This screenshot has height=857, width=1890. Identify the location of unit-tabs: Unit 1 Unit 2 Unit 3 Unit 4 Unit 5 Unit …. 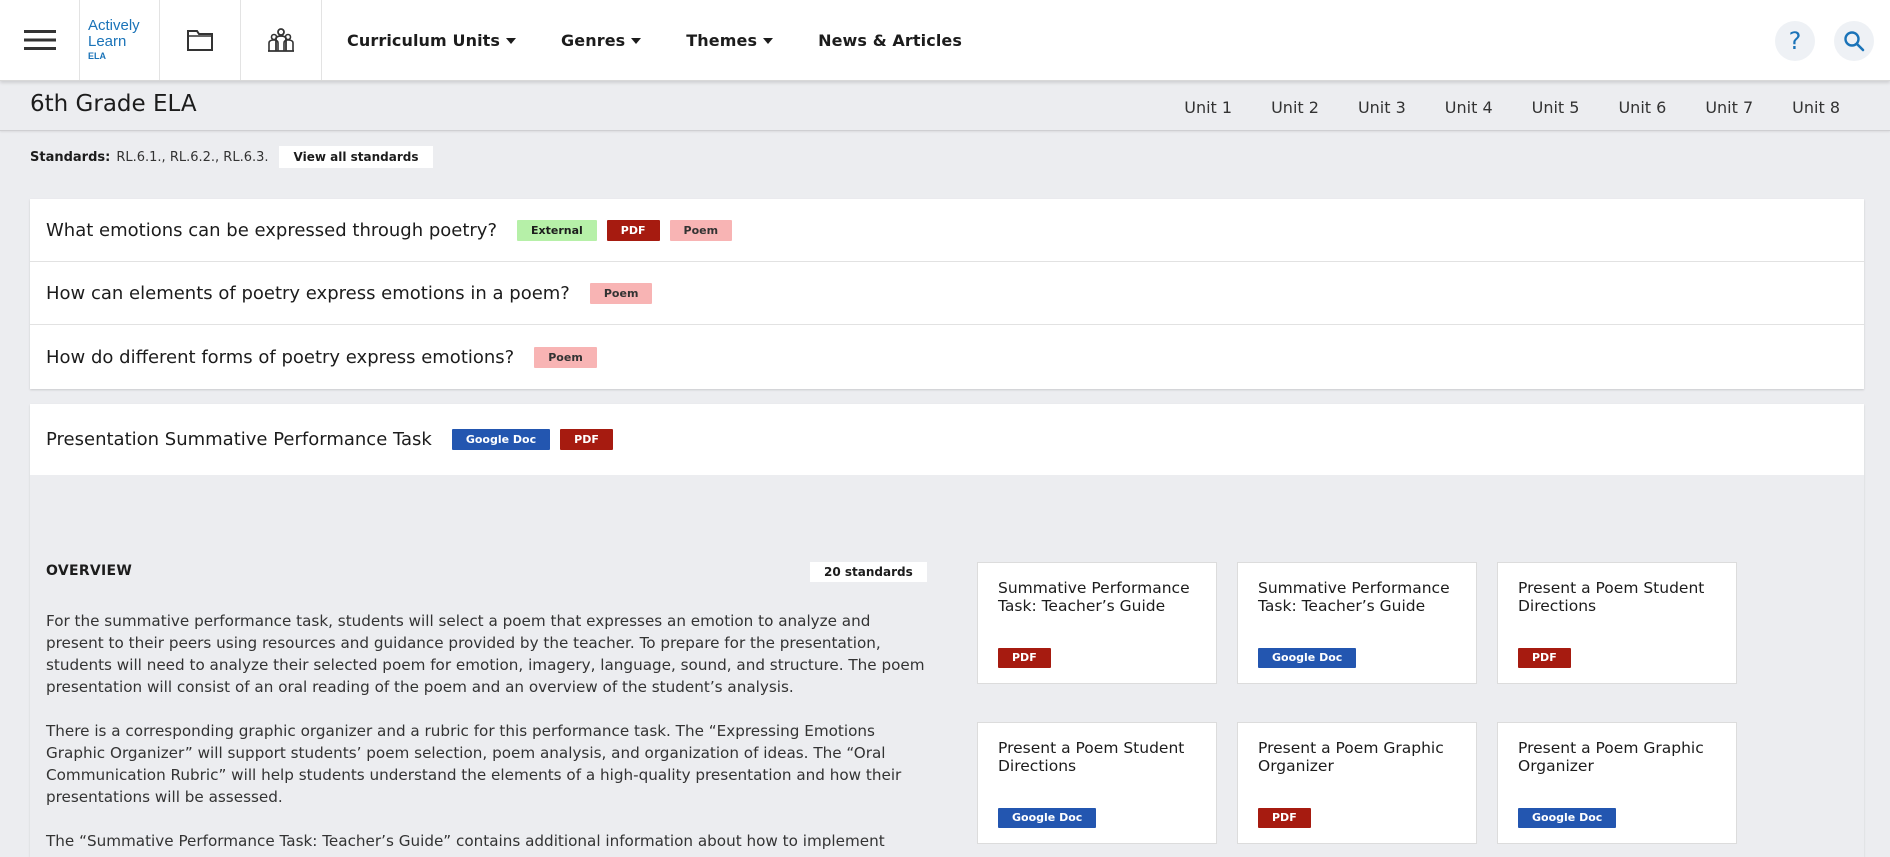
(1492, 107).